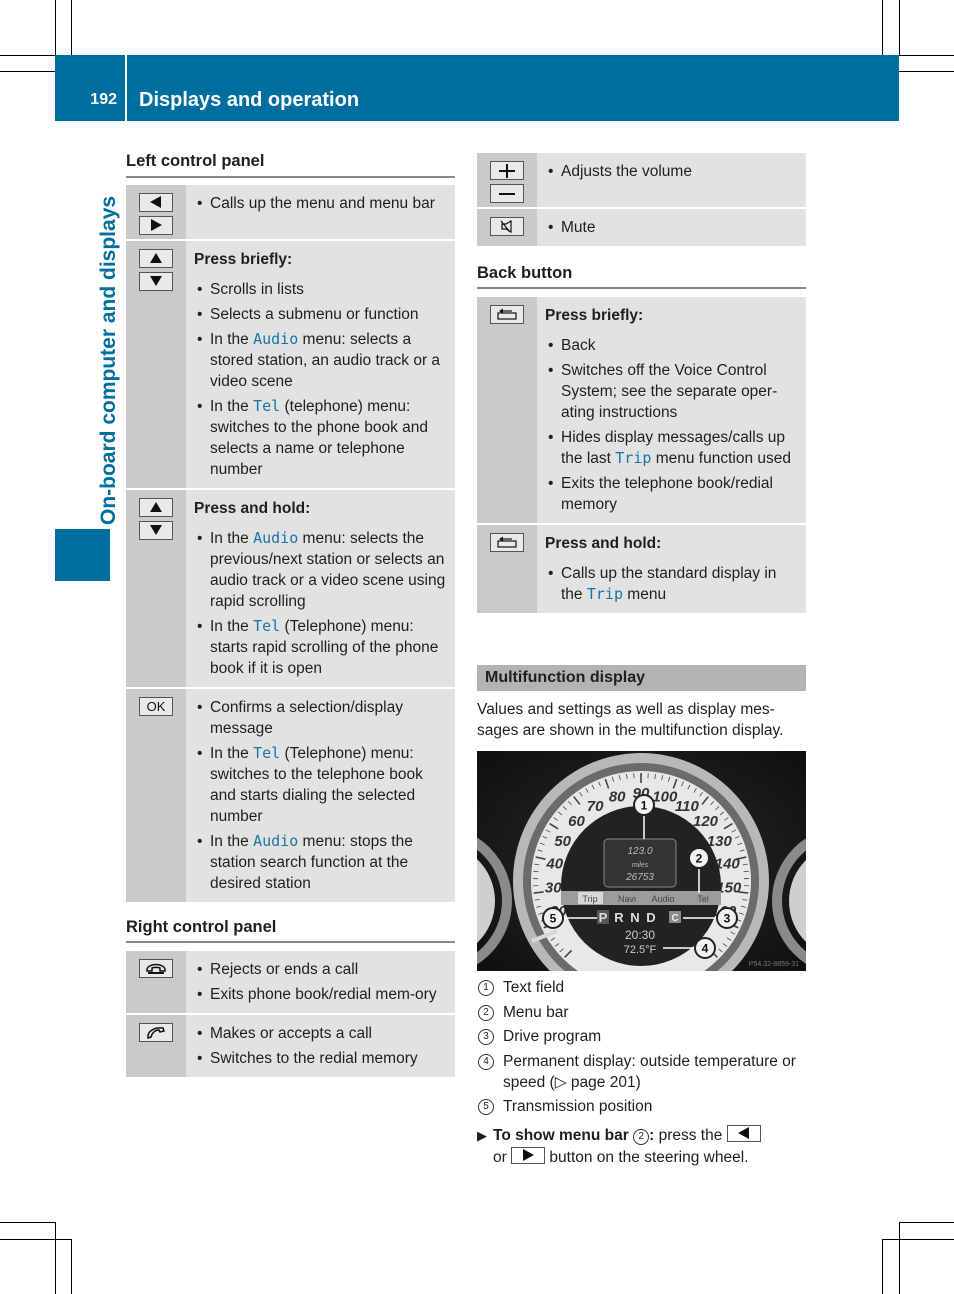 The width and height of the screenshot is (954, 1294). I want to click on distance-unit: miles, so click(640, 865).